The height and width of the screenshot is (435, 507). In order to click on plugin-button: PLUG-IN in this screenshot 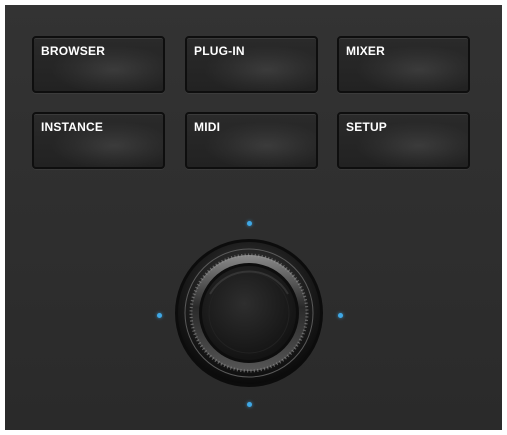, I will do `click(251, 64)`.